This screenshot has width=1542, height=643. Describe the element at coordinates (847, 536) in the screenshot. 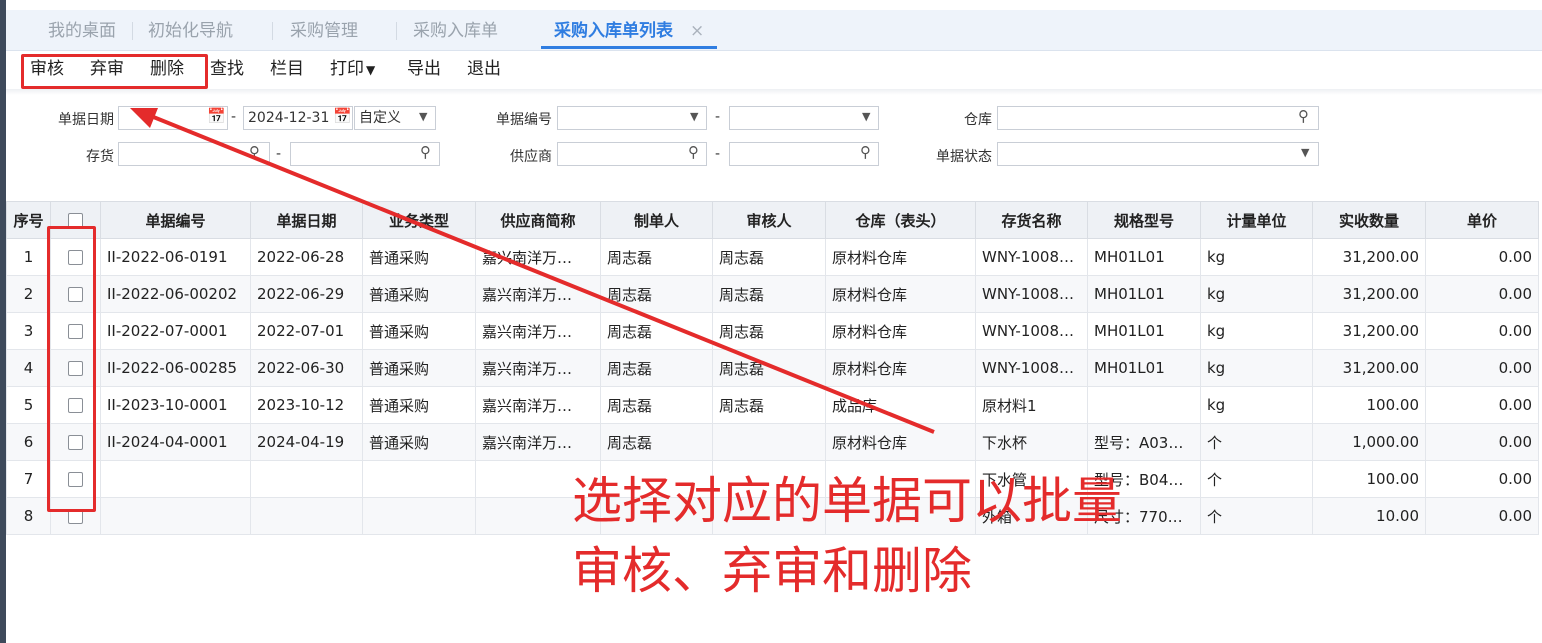

I see `annotation-text: 选择对应的单据可以批量 审核、弃审和删除` at that location.